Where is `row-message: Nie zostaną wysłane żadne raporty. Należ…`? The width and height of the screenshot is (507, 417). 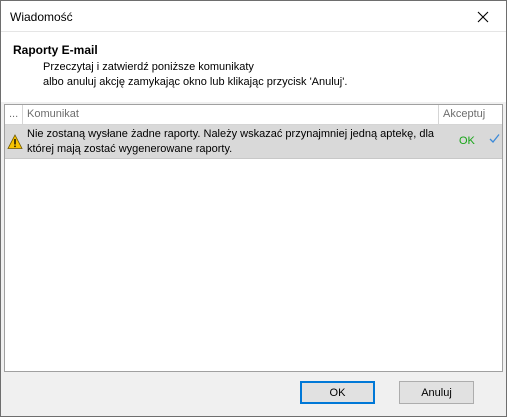 row-message: Nie zostaną wysłane żadne raporty. Należ… is located at coordinates (231, 141).